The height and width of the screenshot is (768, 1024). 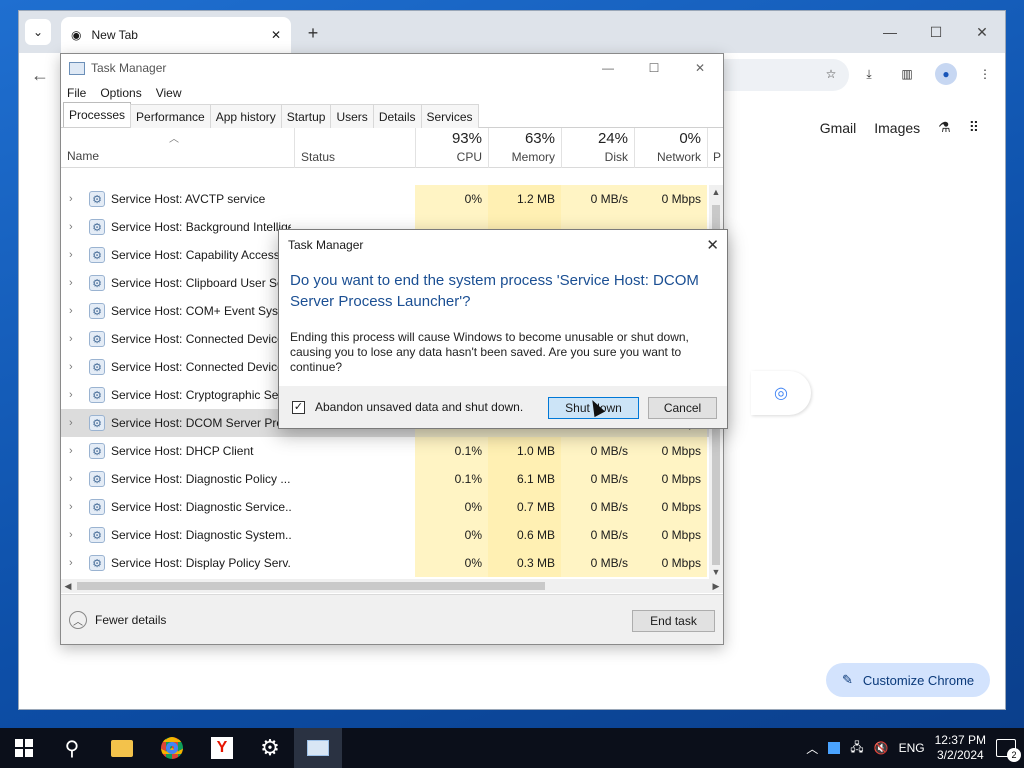 What do you see at coordinates (122, 748) in the screenshot?
I see `taskbar-file-explorer` at bounding box center [122, 748].